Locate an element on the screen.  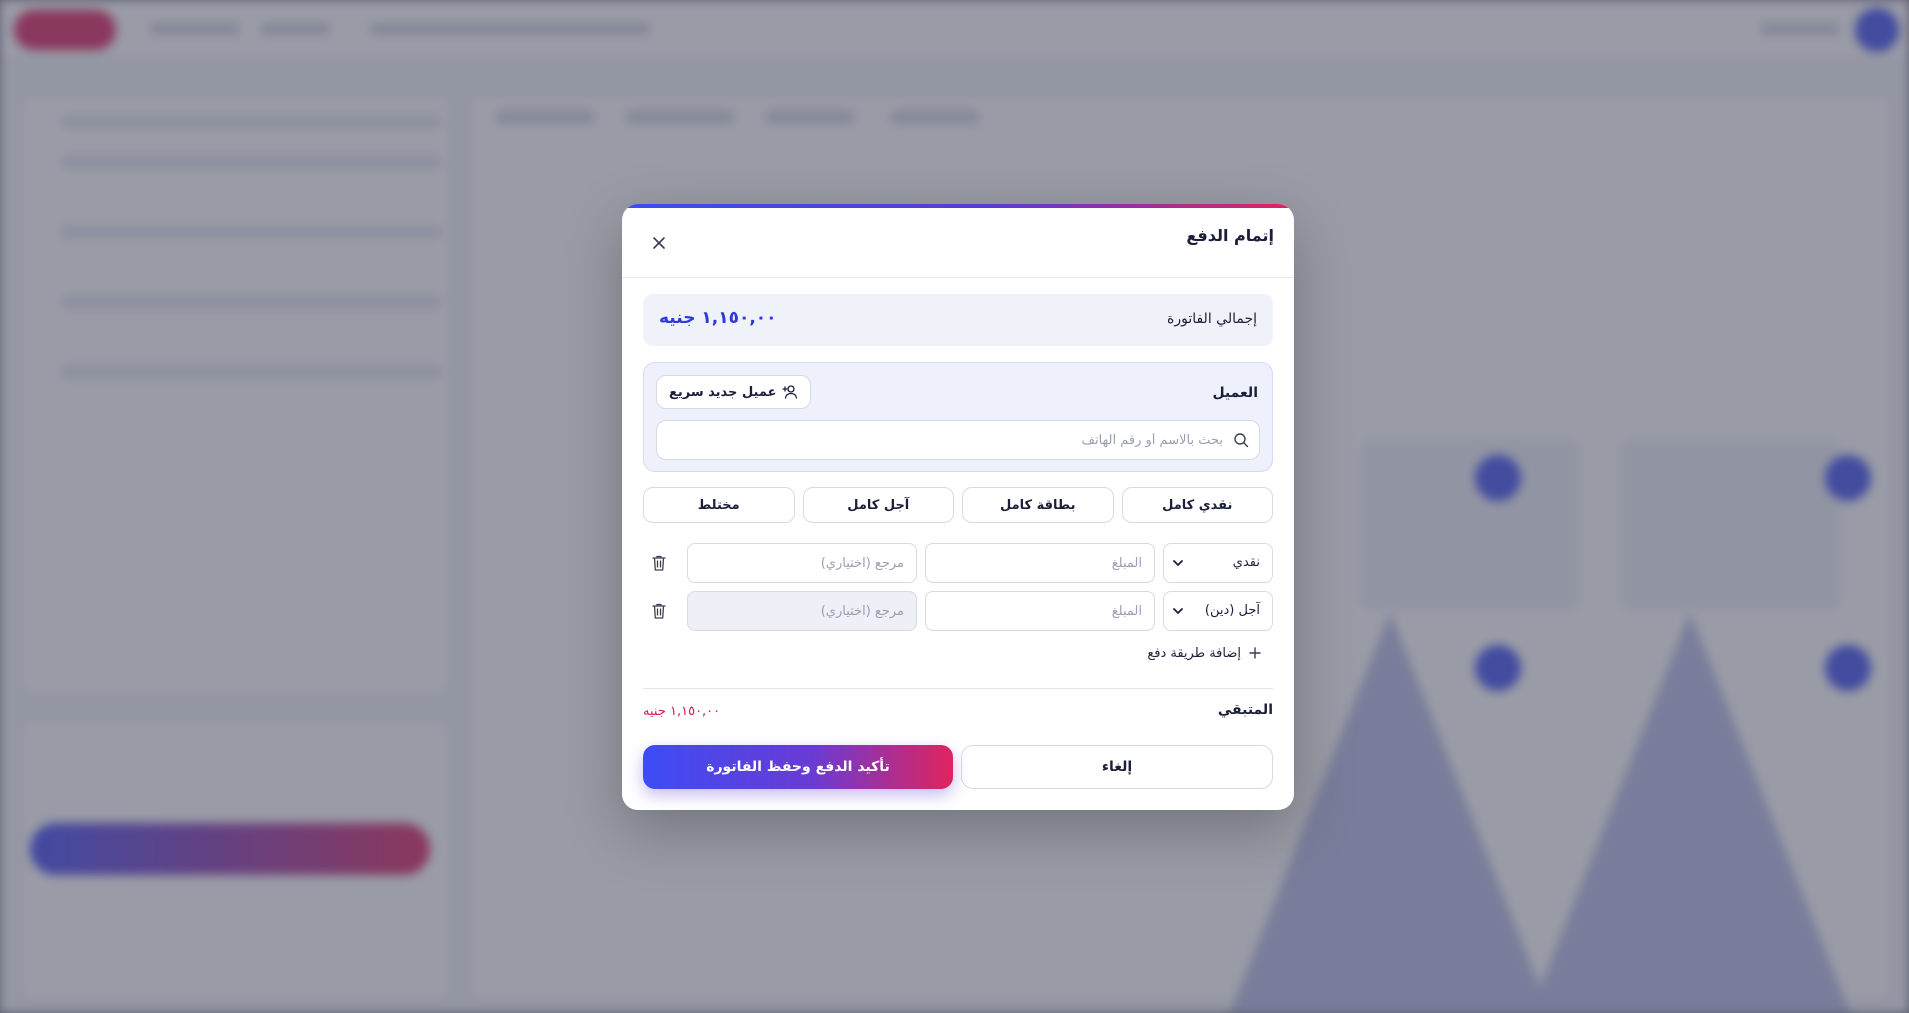
invoice-total-label: إجمالي الفاتورة is located at coordinates (1211, 319).